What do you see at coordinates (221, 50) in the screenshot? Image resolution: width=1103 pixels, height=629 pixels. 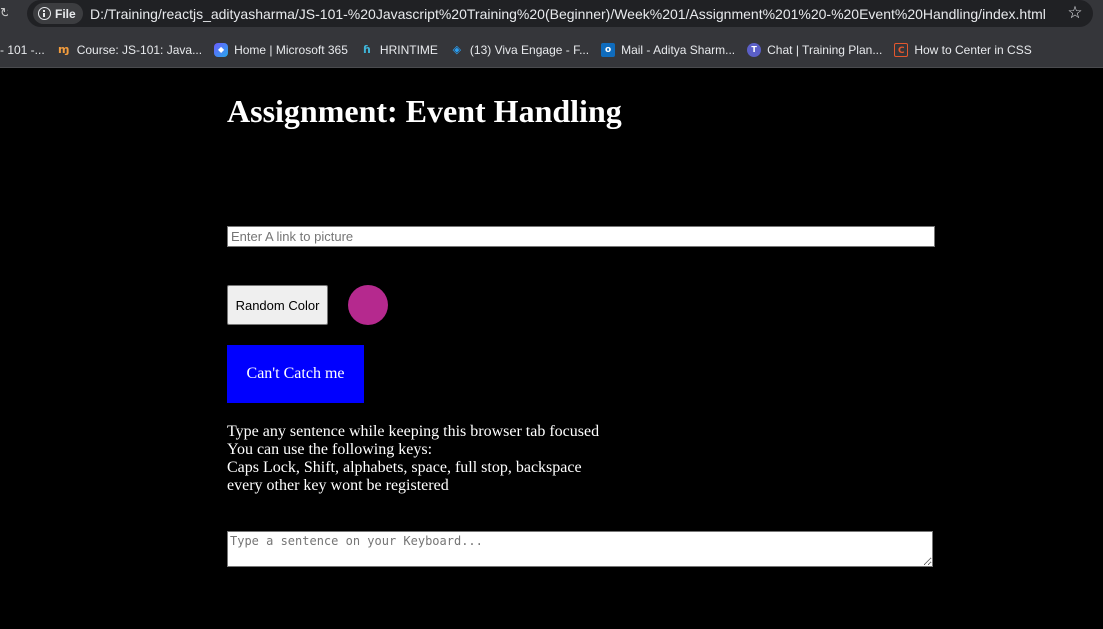 I see `microsoft-365-icon: ◆` at bounding box center [221, 50].